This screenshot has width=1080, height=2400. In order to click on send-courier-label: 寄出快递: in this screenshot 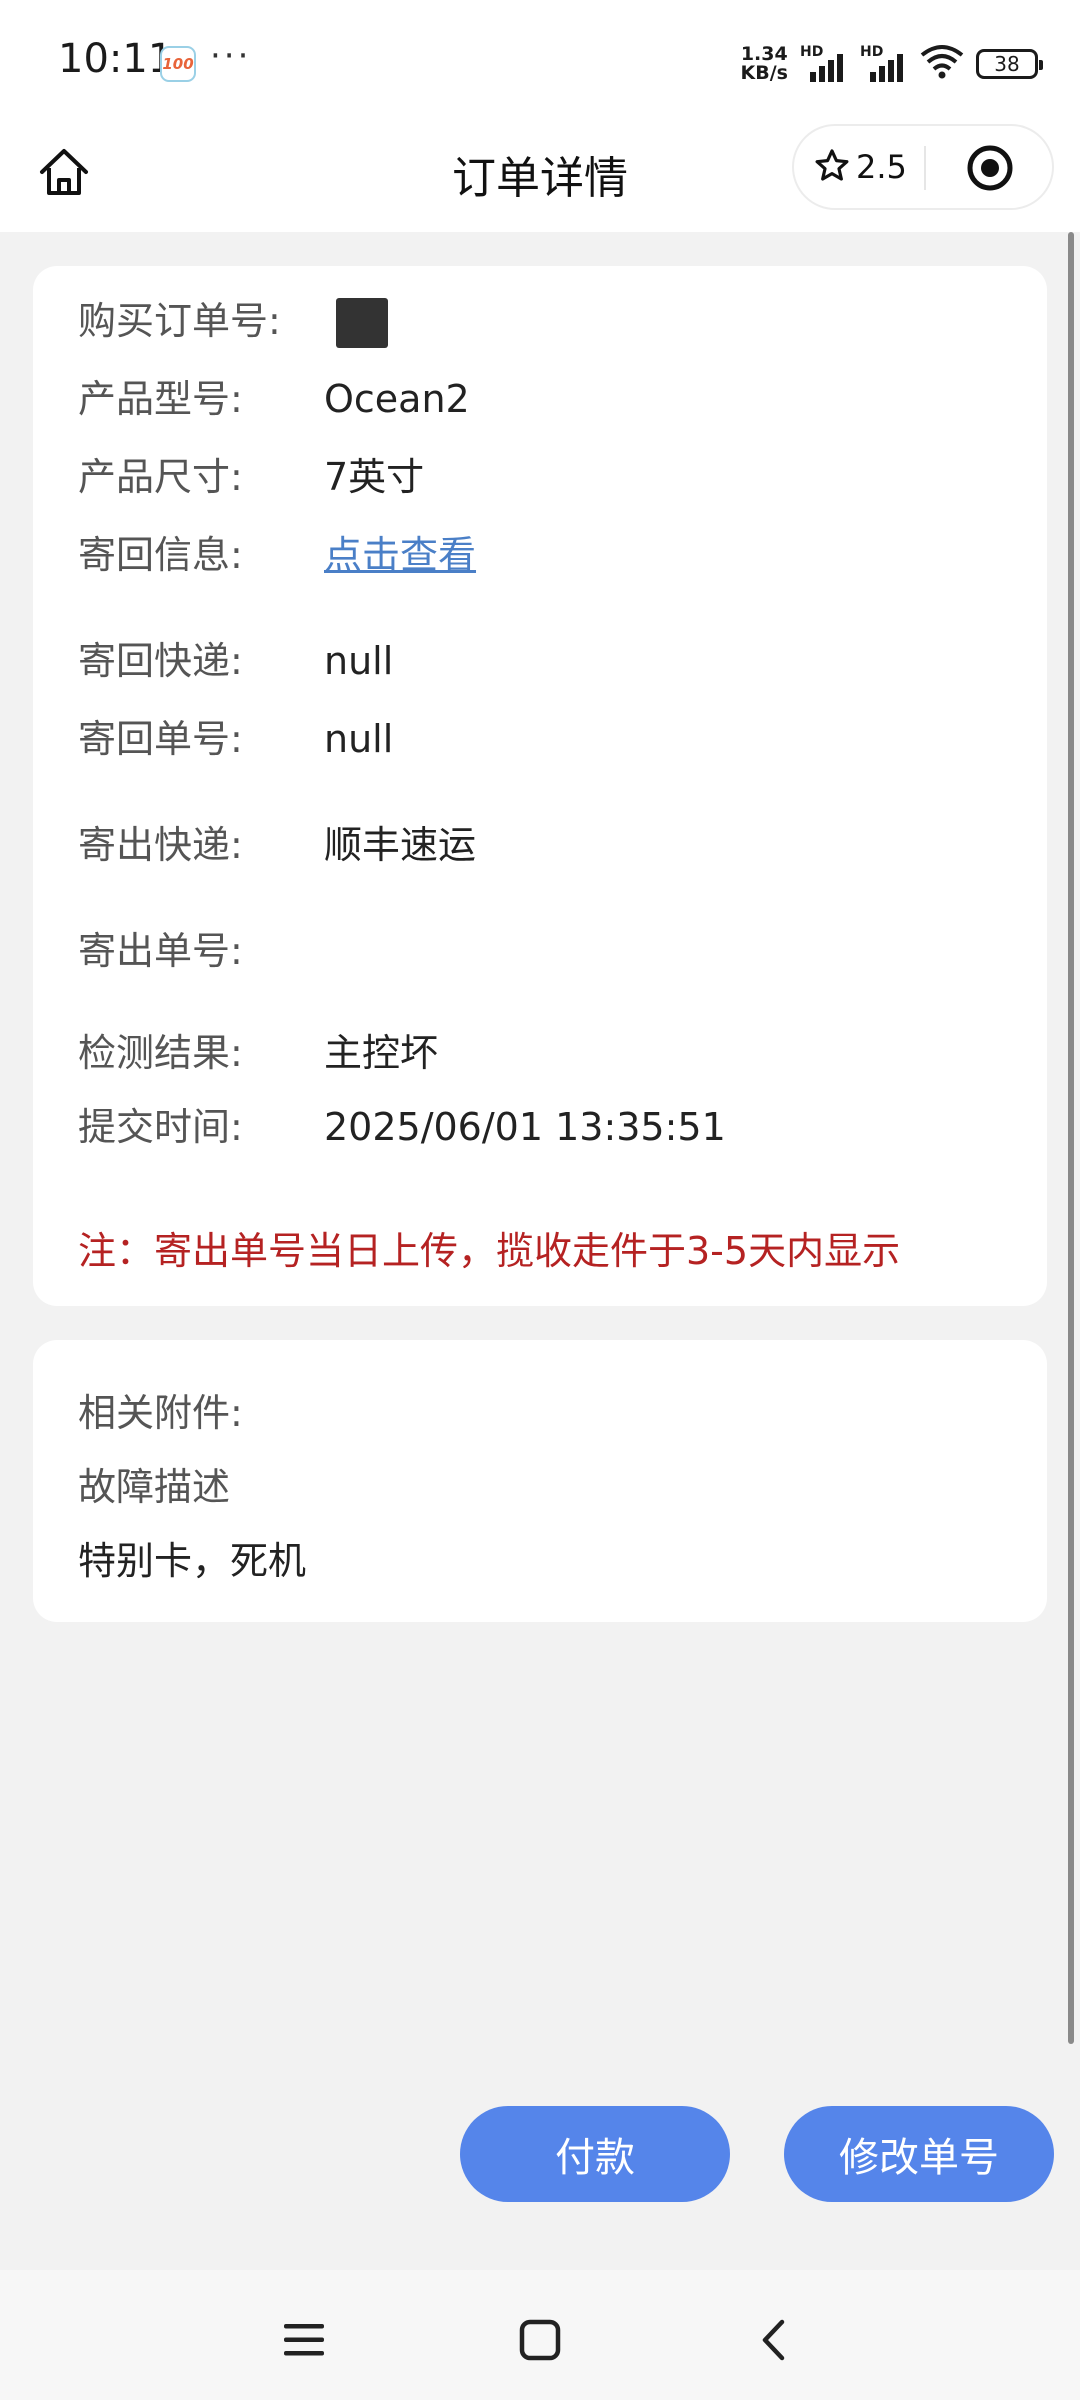, I will do `click(160, 845)`.